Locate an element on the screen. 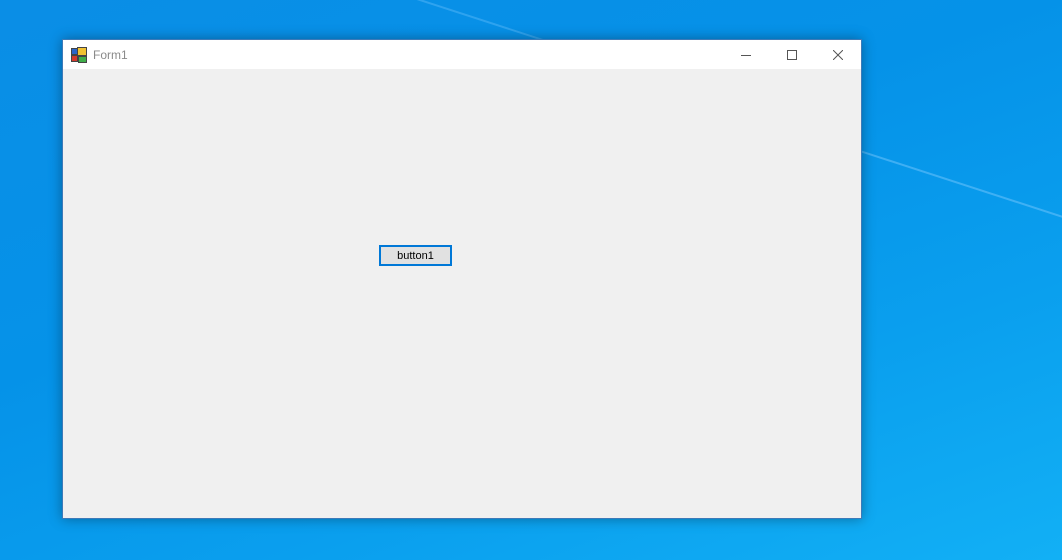 Image resolution: width=1062 pixels, height=560 pixels. close-icon is located at coordinates (838, 54).